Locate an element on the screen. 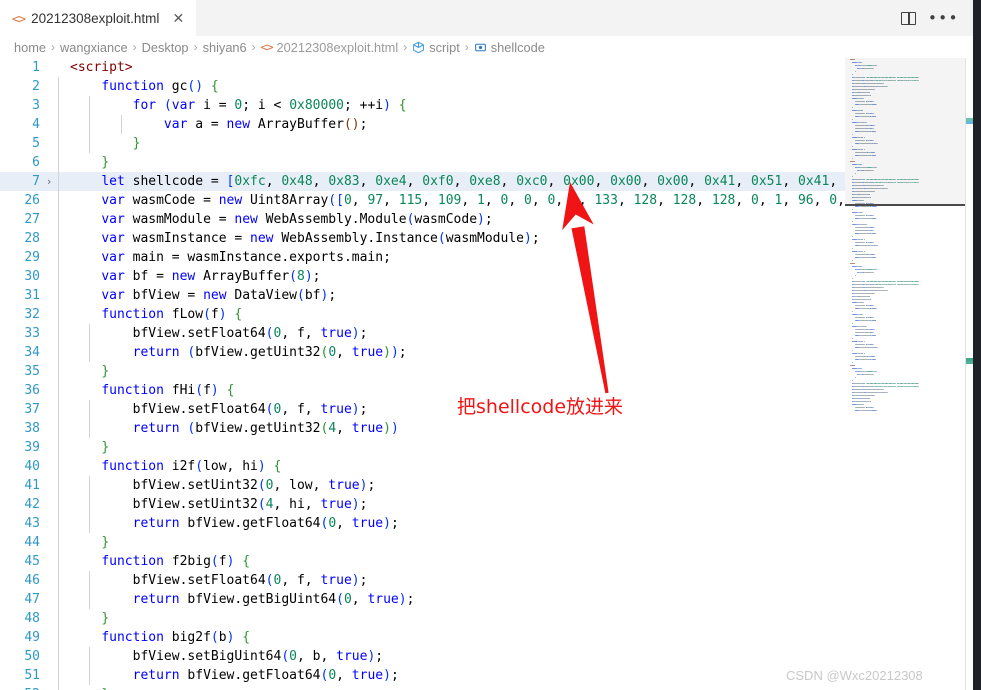  editor-tab-20212308exploit-html: <> 20212308exploit.html ✕ is located at coordinates (99, 18).